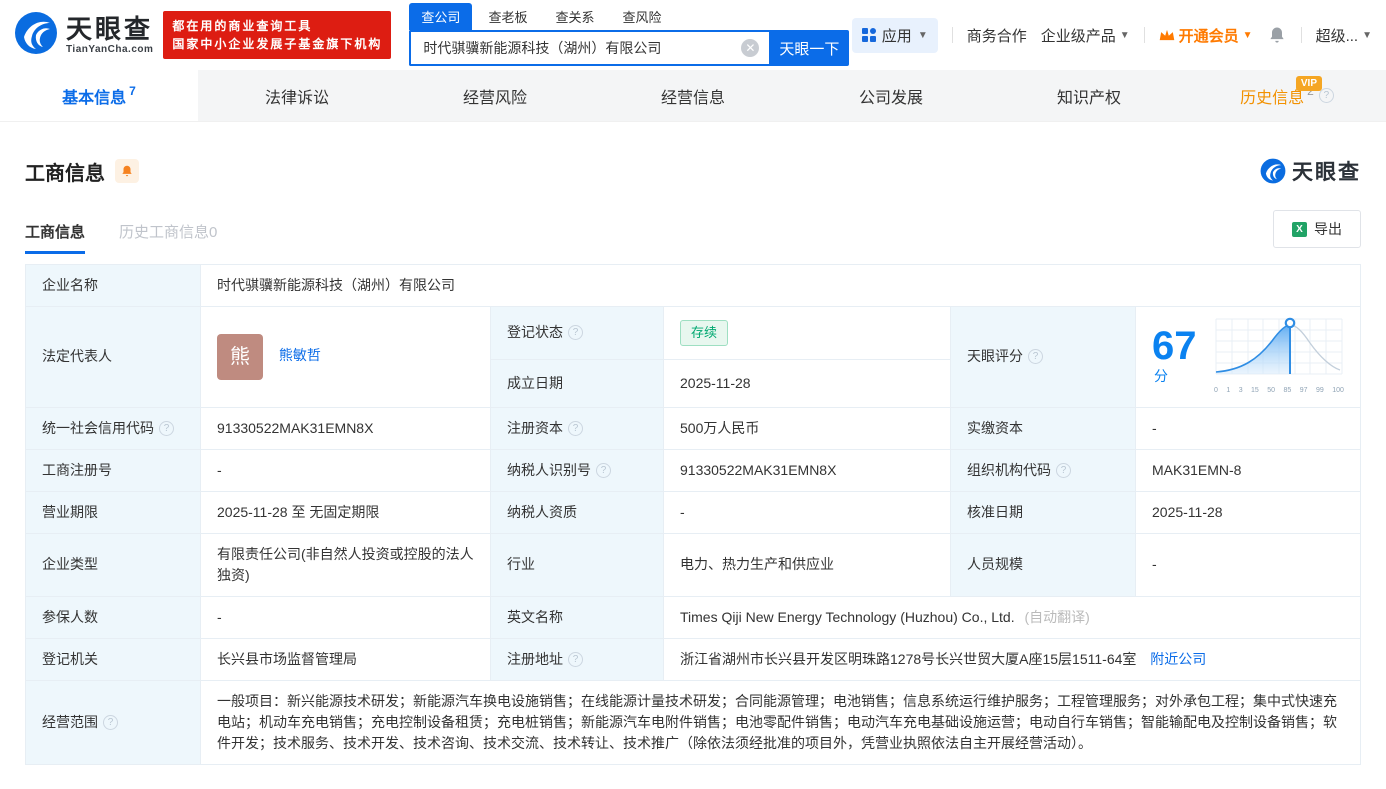 The image size is (1386, 789). Describe the element at coordinates (113, 659) in the screenshot. I see `registry-authority-label: 登记机关` at that location.